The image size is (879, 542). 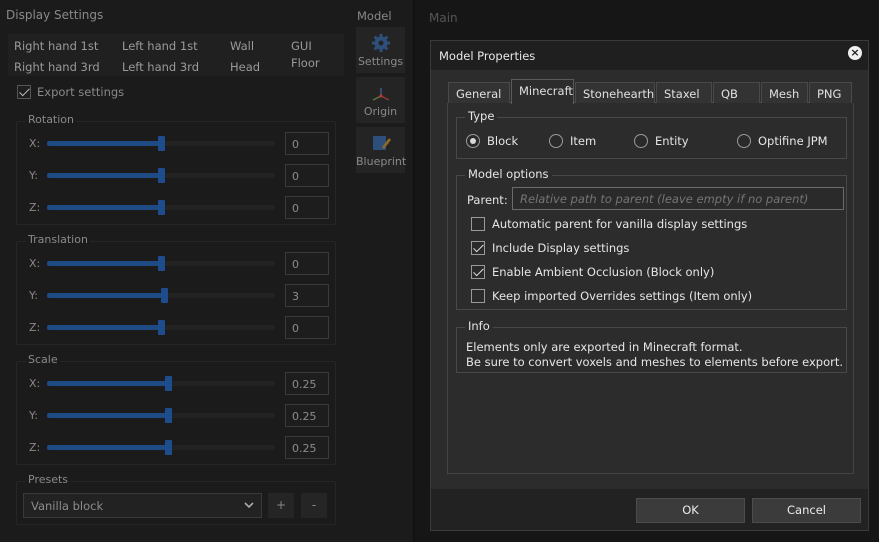 I want to click on rotation-z-slider, so click(x=161, y=207).